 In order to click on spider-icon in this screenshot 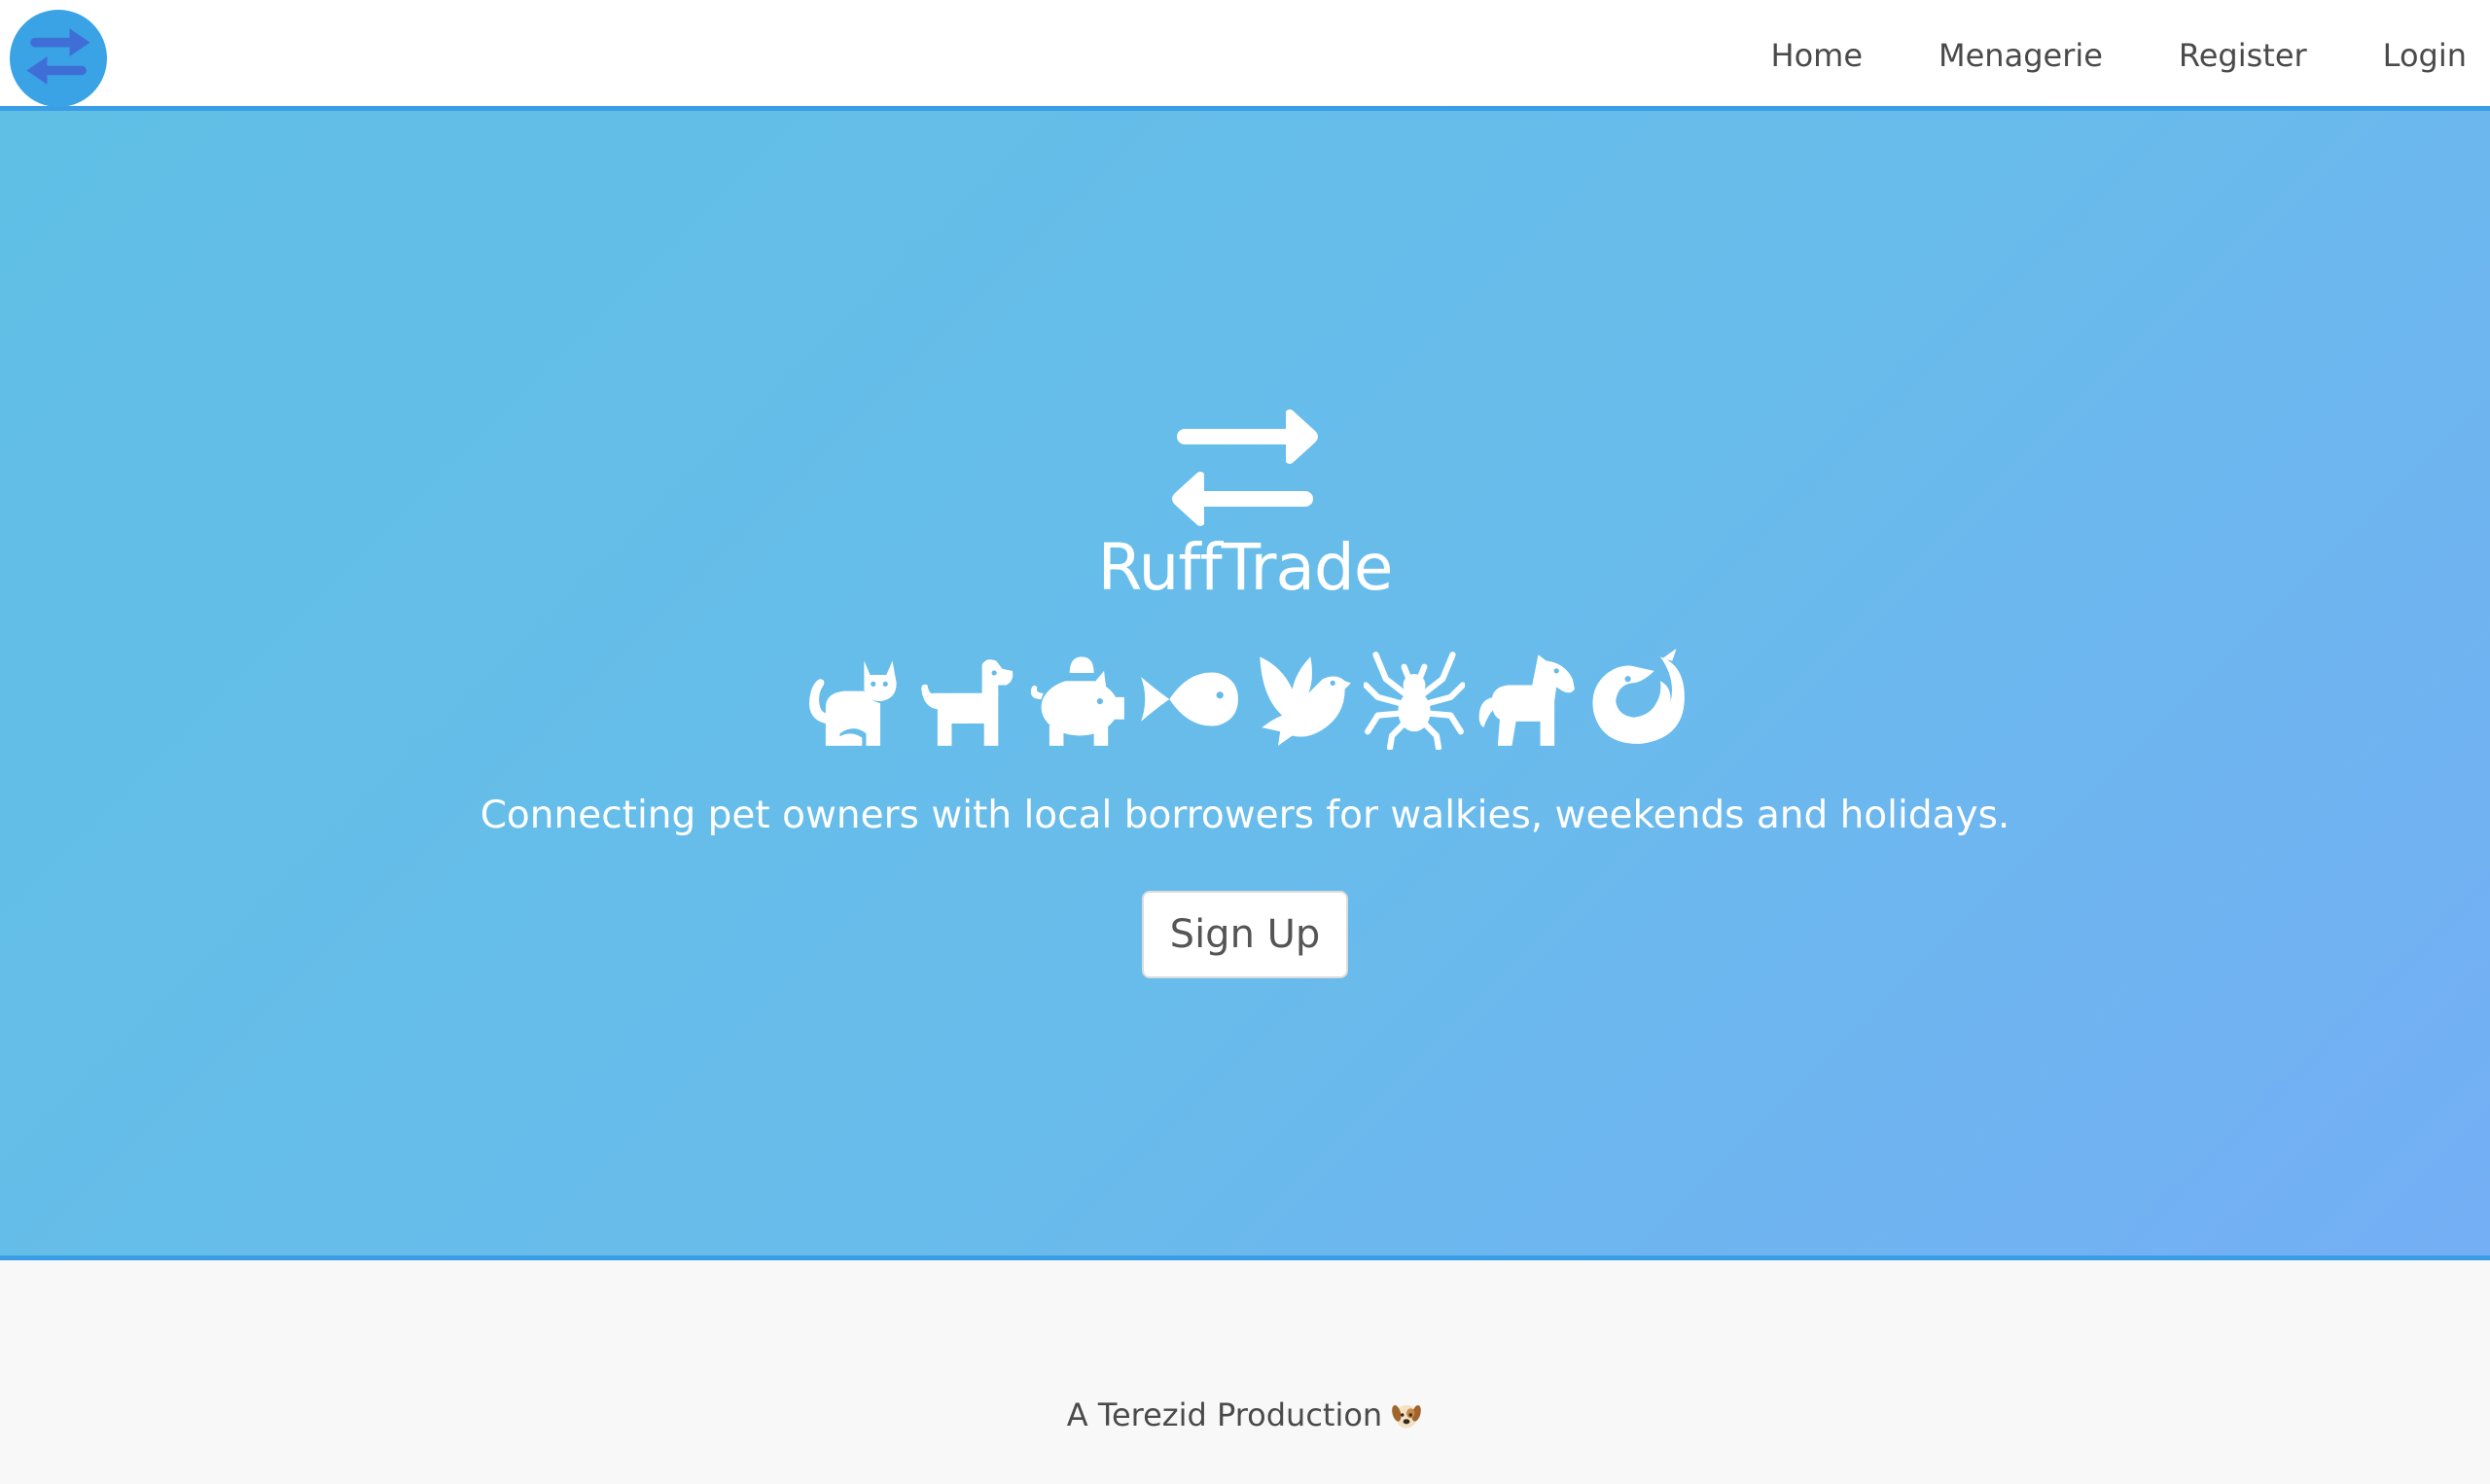, I will do `click(1414, 701)`.